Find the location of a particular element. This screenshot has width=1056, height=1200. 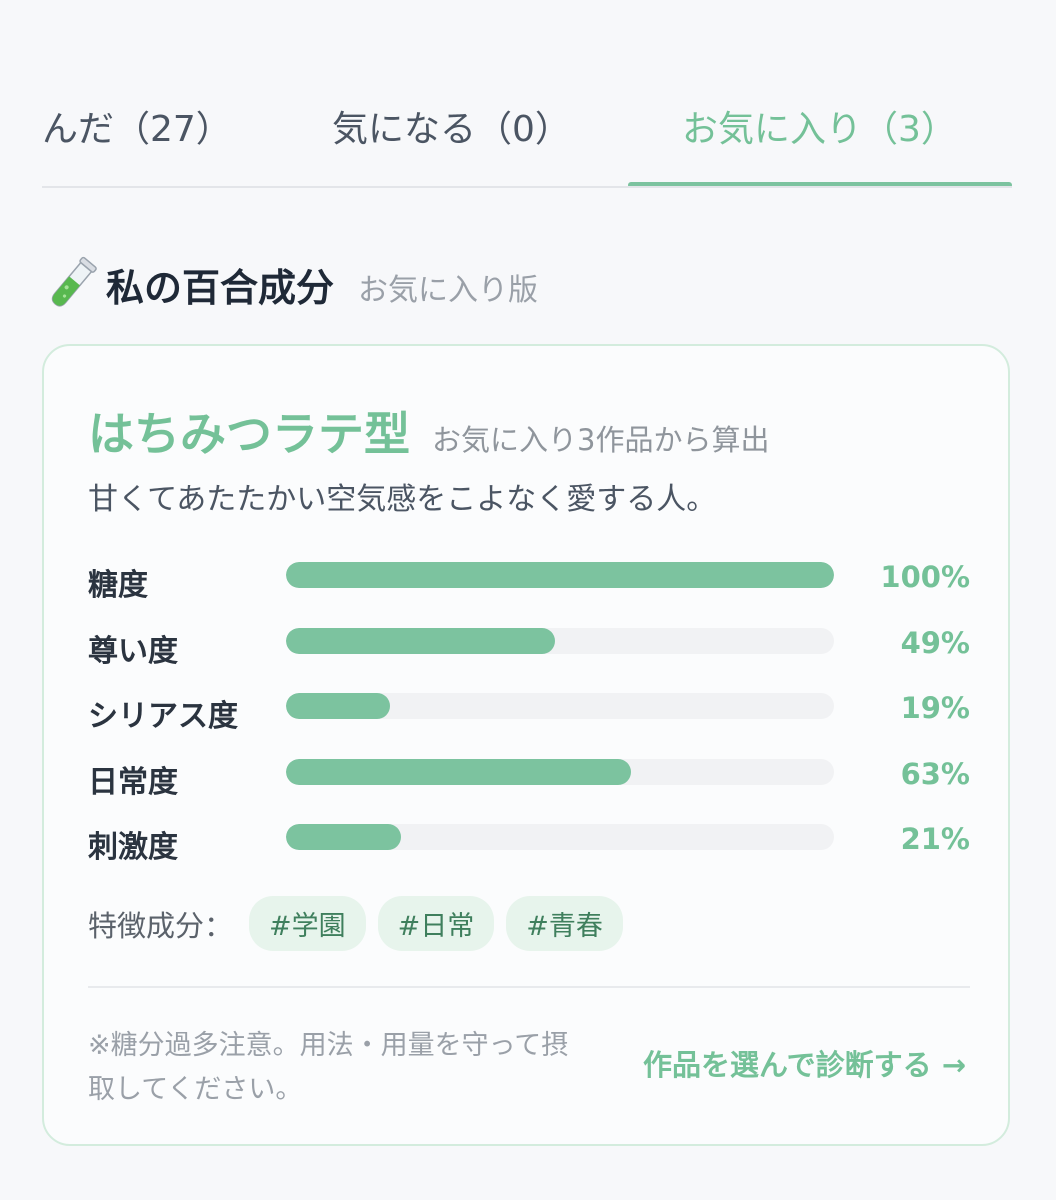

stat-row: シリアス度 19% is located at coordinates (529, 716).